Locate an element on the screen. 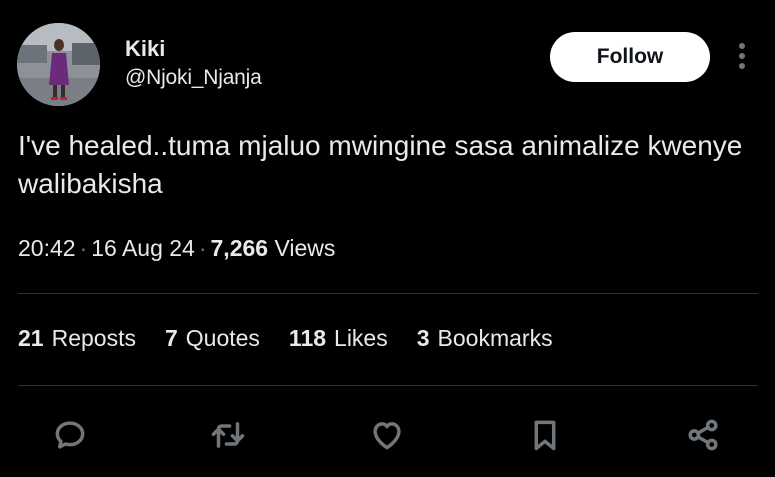 The image size is (775, 477). stat-count: 7 is located at coordinates (171, 338).